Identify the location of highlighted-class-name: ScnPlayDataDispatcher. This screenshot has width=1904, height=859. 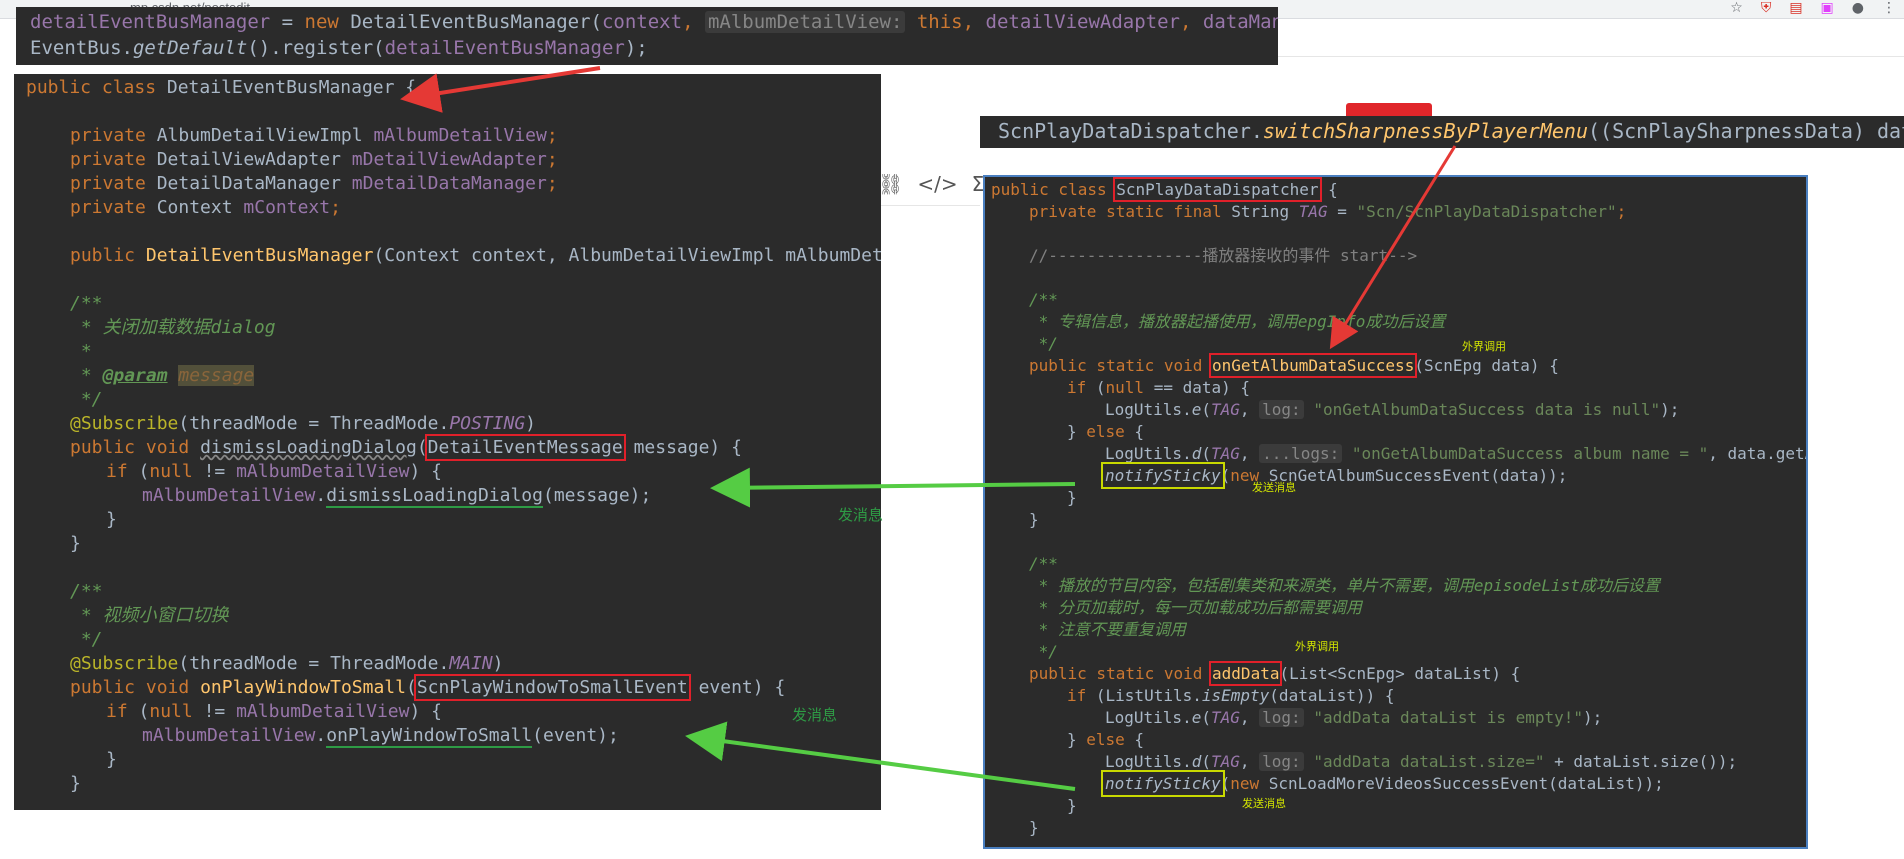
(1217, 189).